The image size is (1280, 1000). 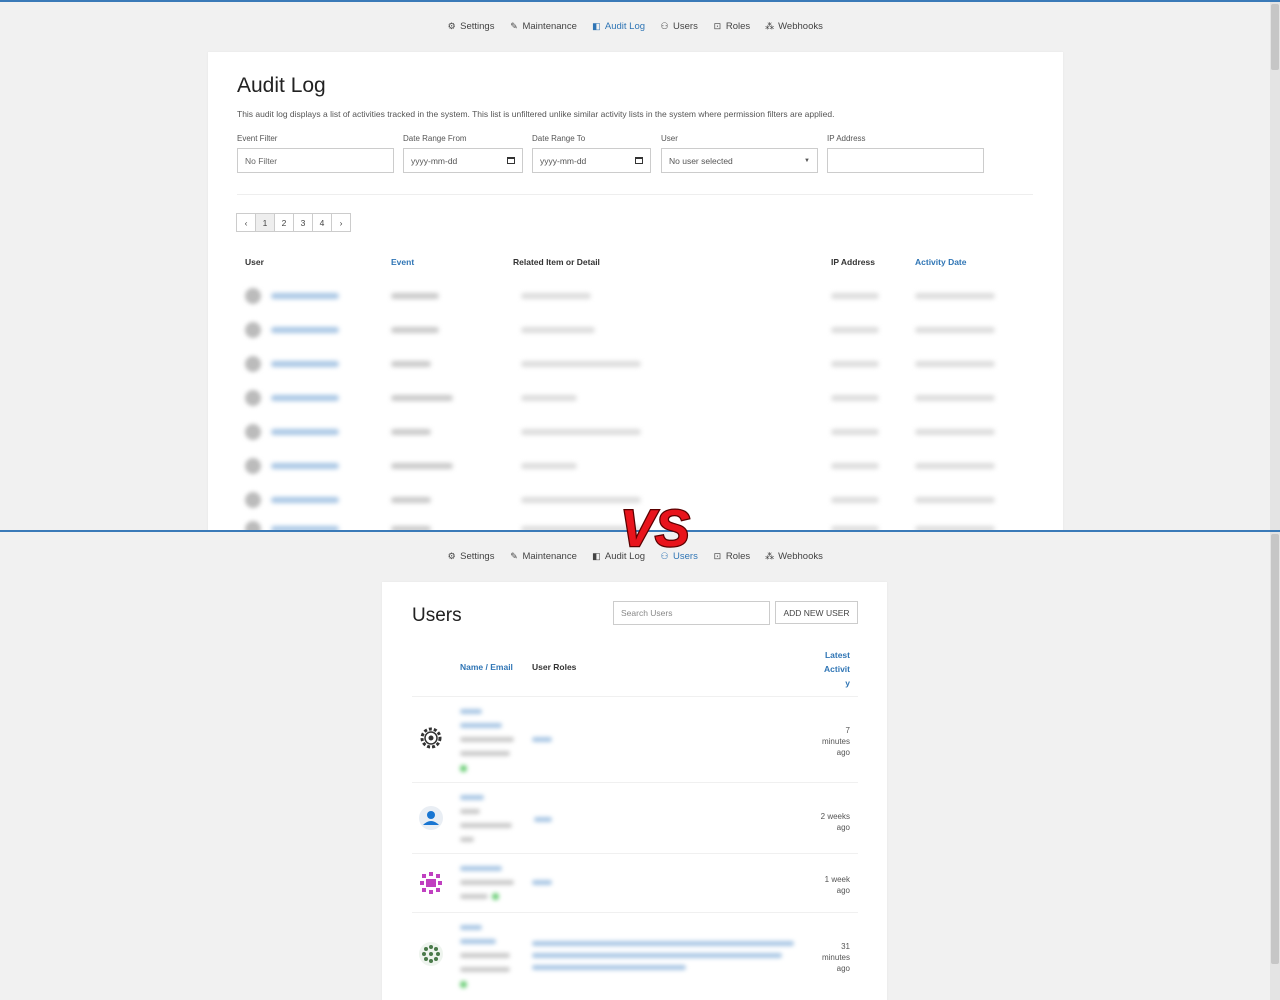 I want to click on pager-next: ›, so click(x=341, y=222).